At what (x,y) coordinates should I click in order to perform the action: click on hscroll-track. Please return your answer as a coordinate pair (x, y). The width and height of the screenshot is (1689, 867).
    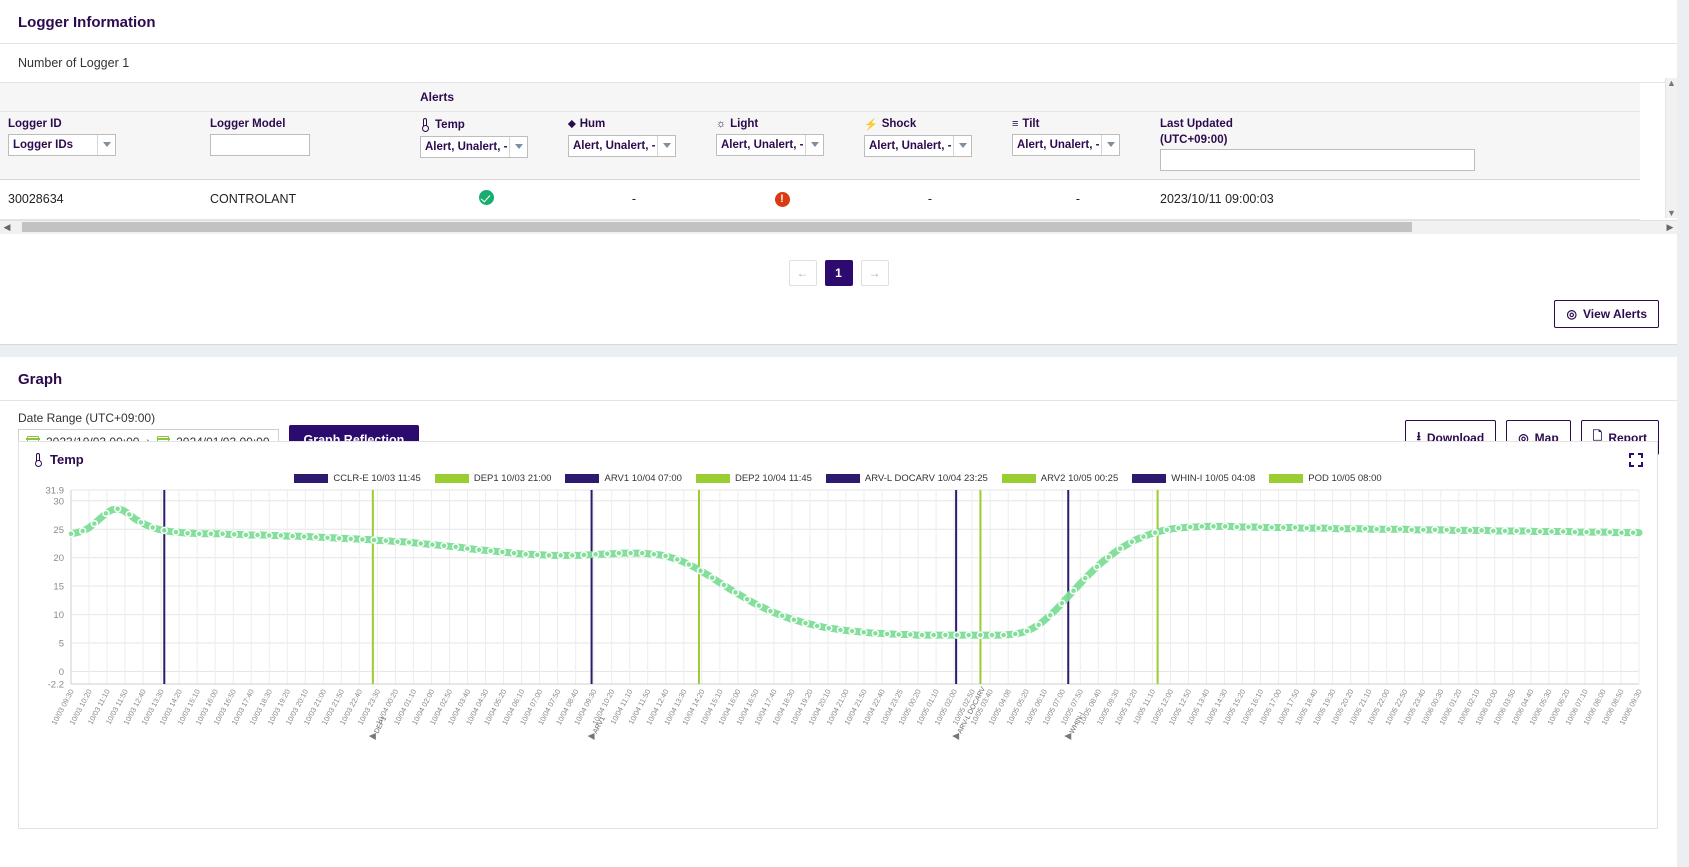
    Looking at the image, I should click on (838, 227).